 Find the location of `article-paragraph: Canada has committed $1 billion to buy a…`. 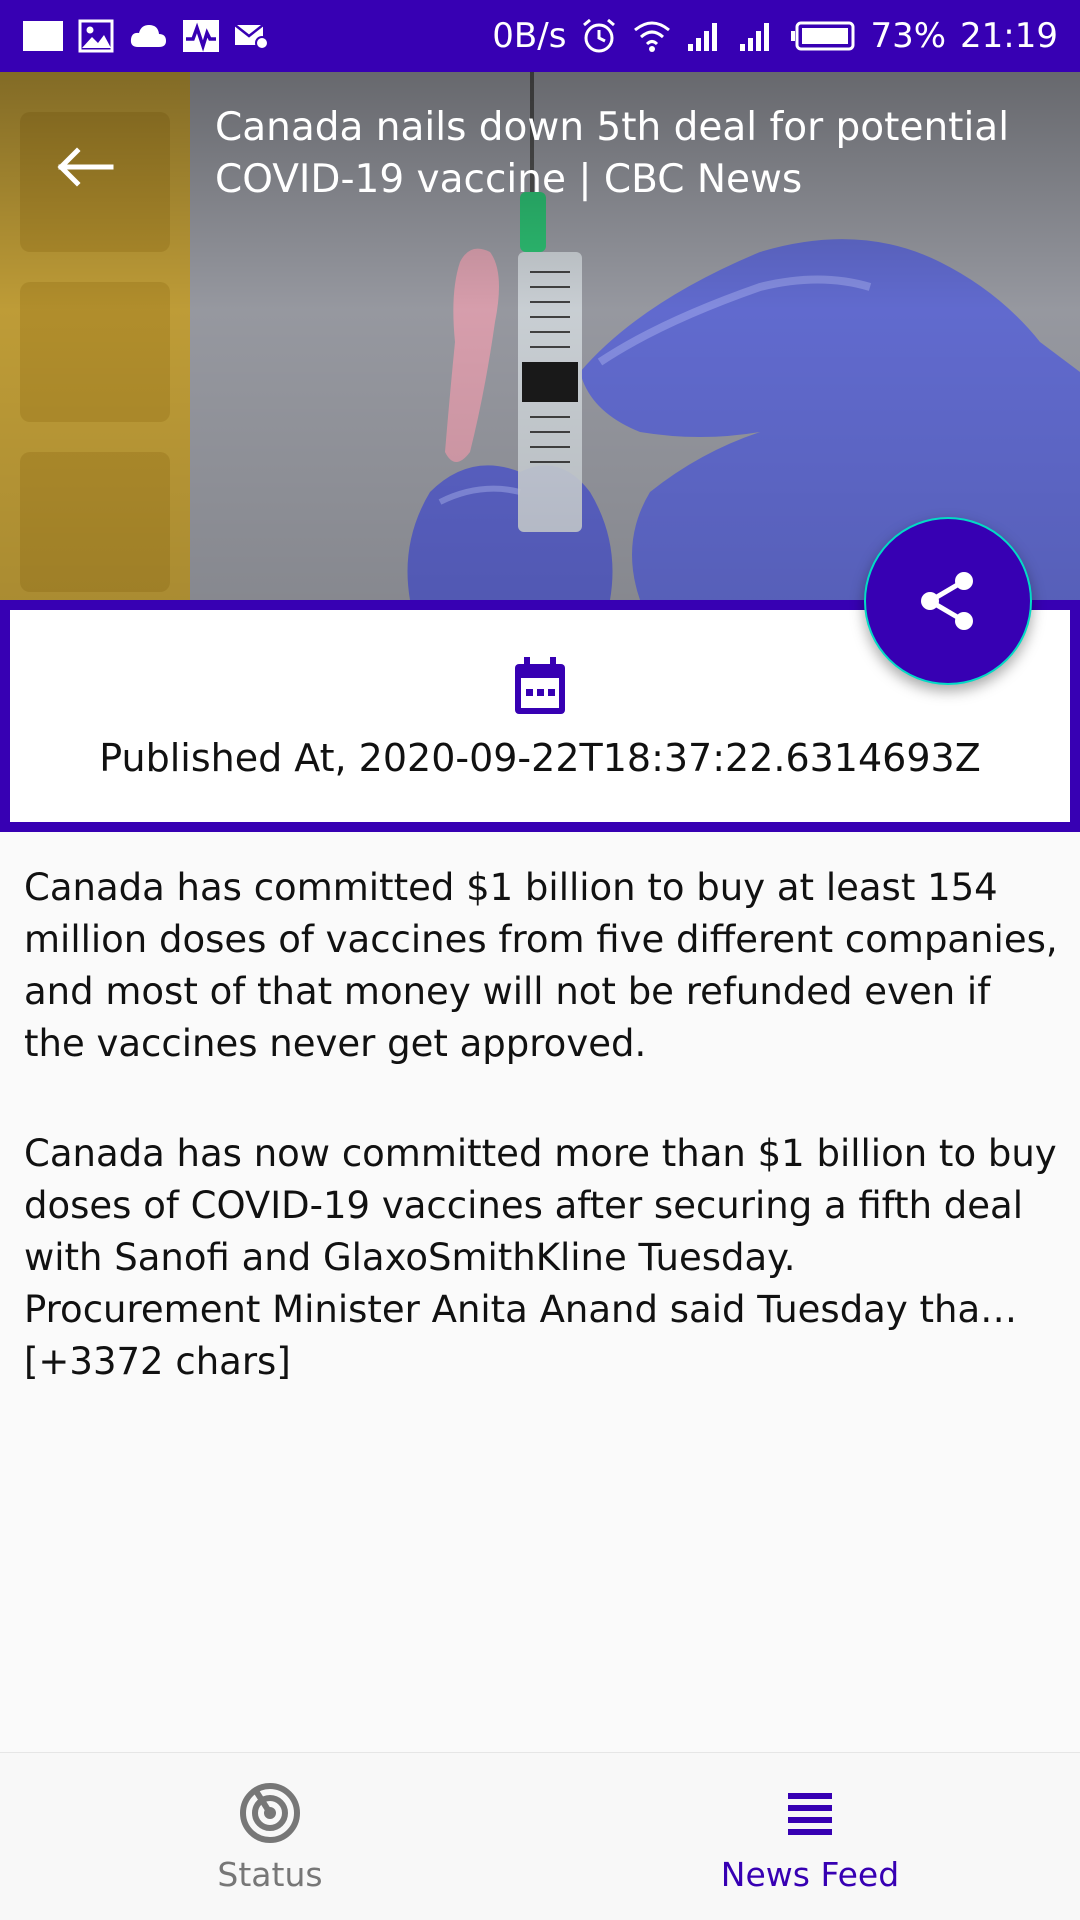

article-paragraph: Canada has committed $1 billion to buy a… is located at coordinates (541, 965).